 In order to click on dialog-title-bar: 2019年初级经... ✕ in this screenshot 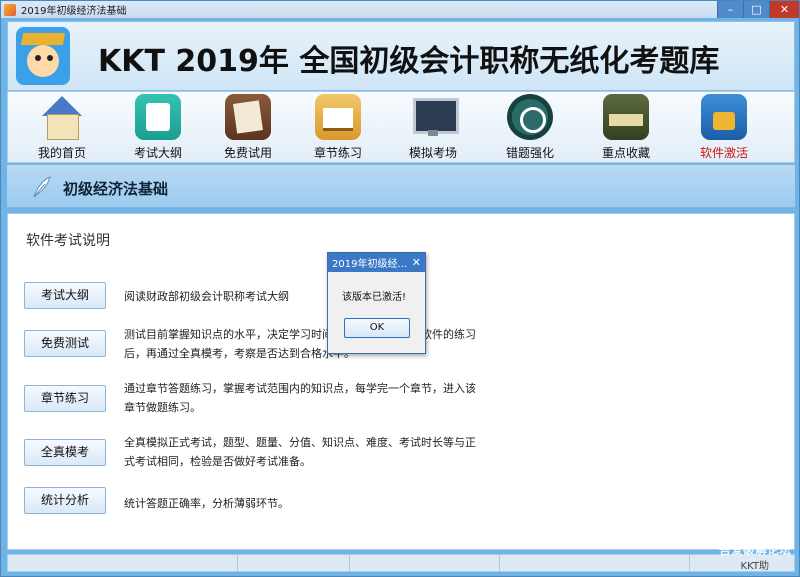, I will do `click(376, 262)`.